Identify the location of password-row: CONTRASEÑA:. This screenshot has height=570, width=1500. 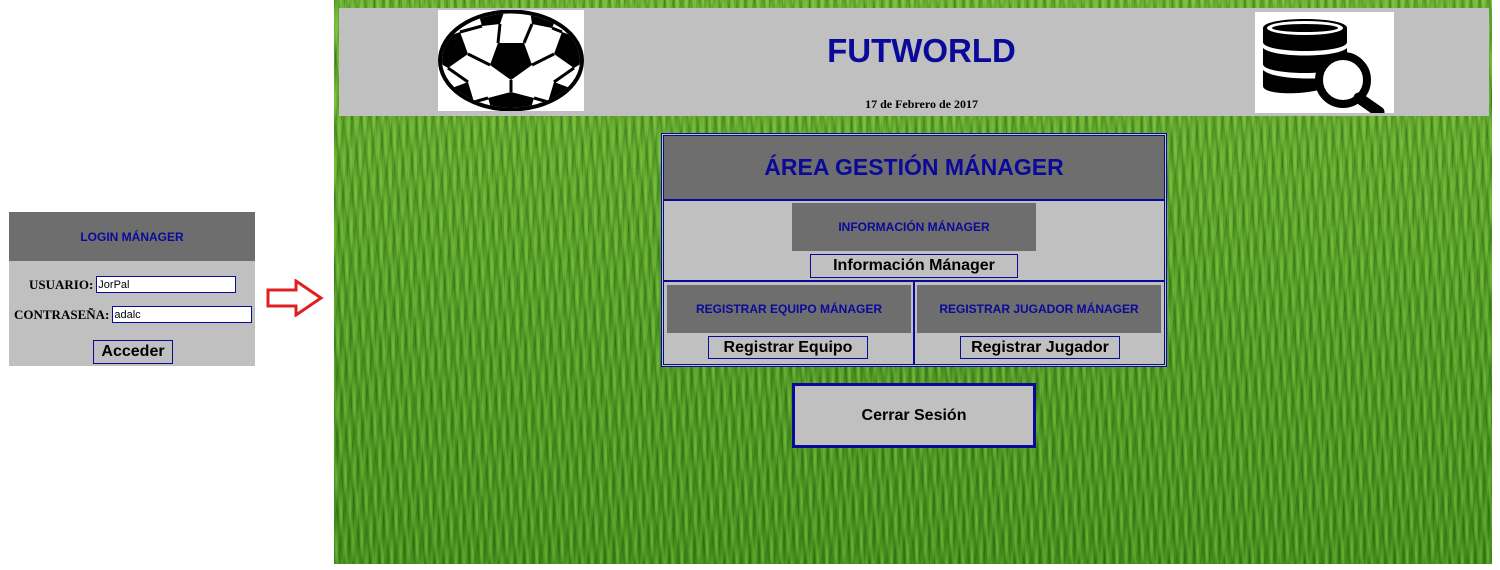
(133, 314).